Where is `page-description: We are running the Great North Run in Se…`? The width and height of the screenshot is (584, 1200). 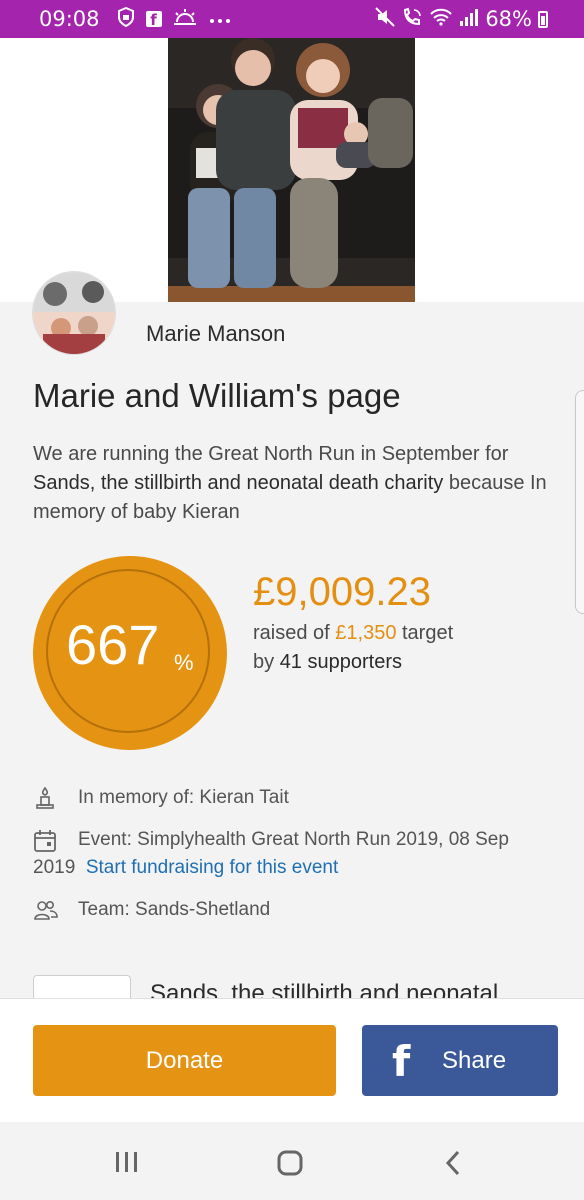 page-description: We are running the Great North Run in Se… is located at coordinates (293, 483).